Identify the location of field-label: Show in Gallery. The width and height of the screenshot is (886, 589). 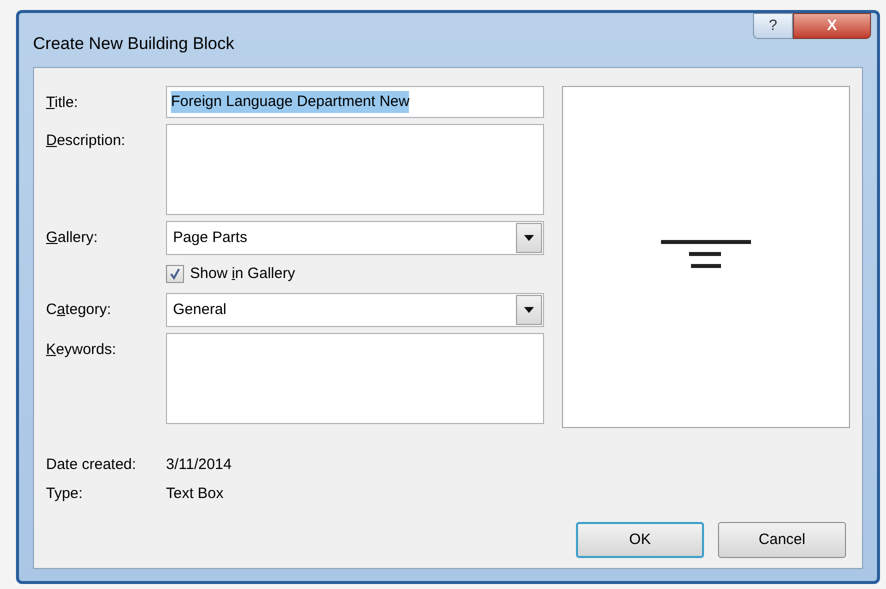
(243, 274).